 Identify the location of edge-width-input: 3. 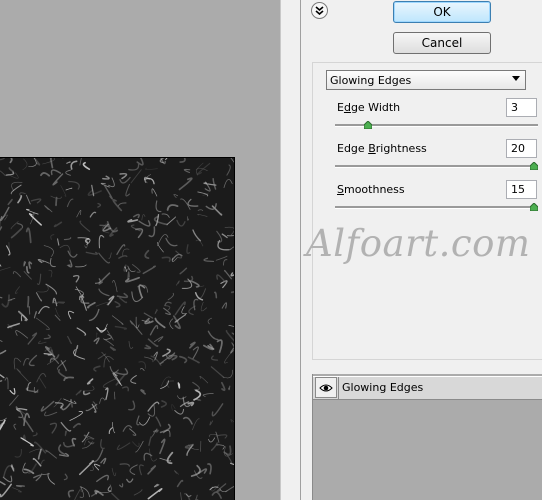
(521, 107).